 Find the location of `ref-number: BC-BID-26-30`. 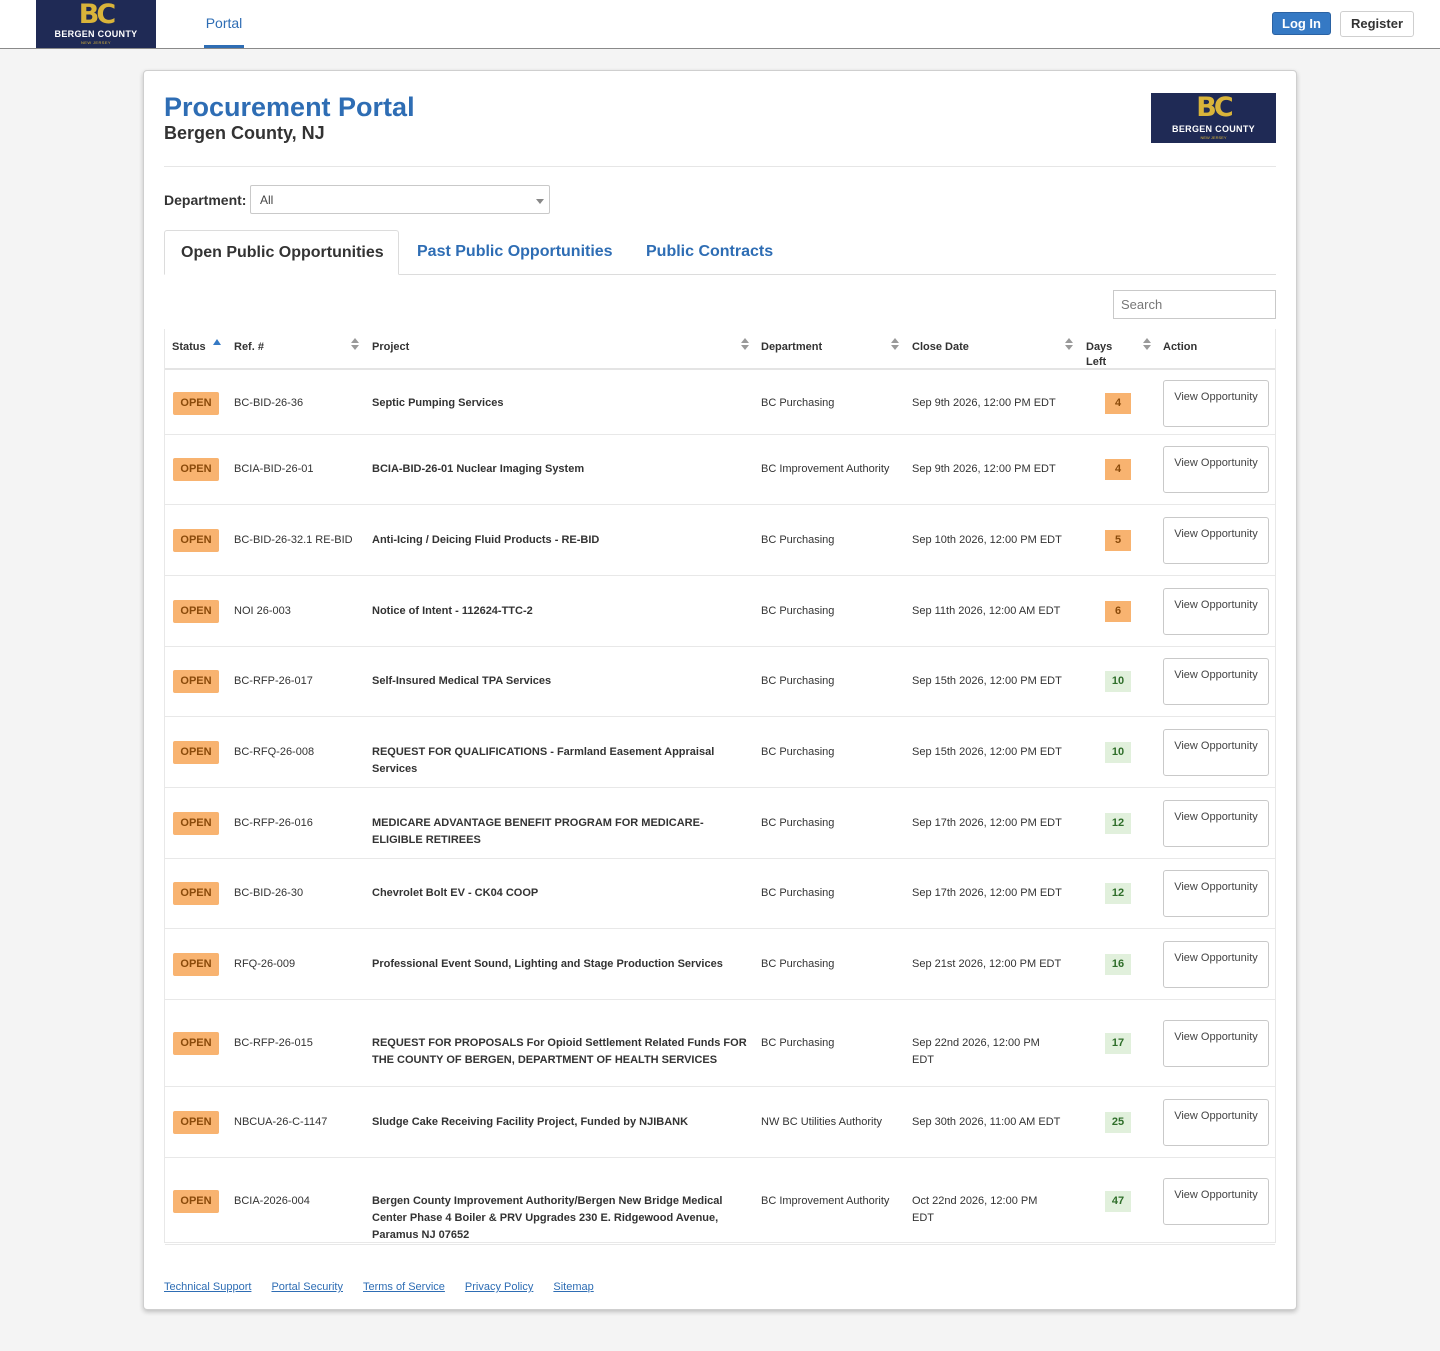

ref-number: BC-BID-26-30 is located at coordinates (269, 893).